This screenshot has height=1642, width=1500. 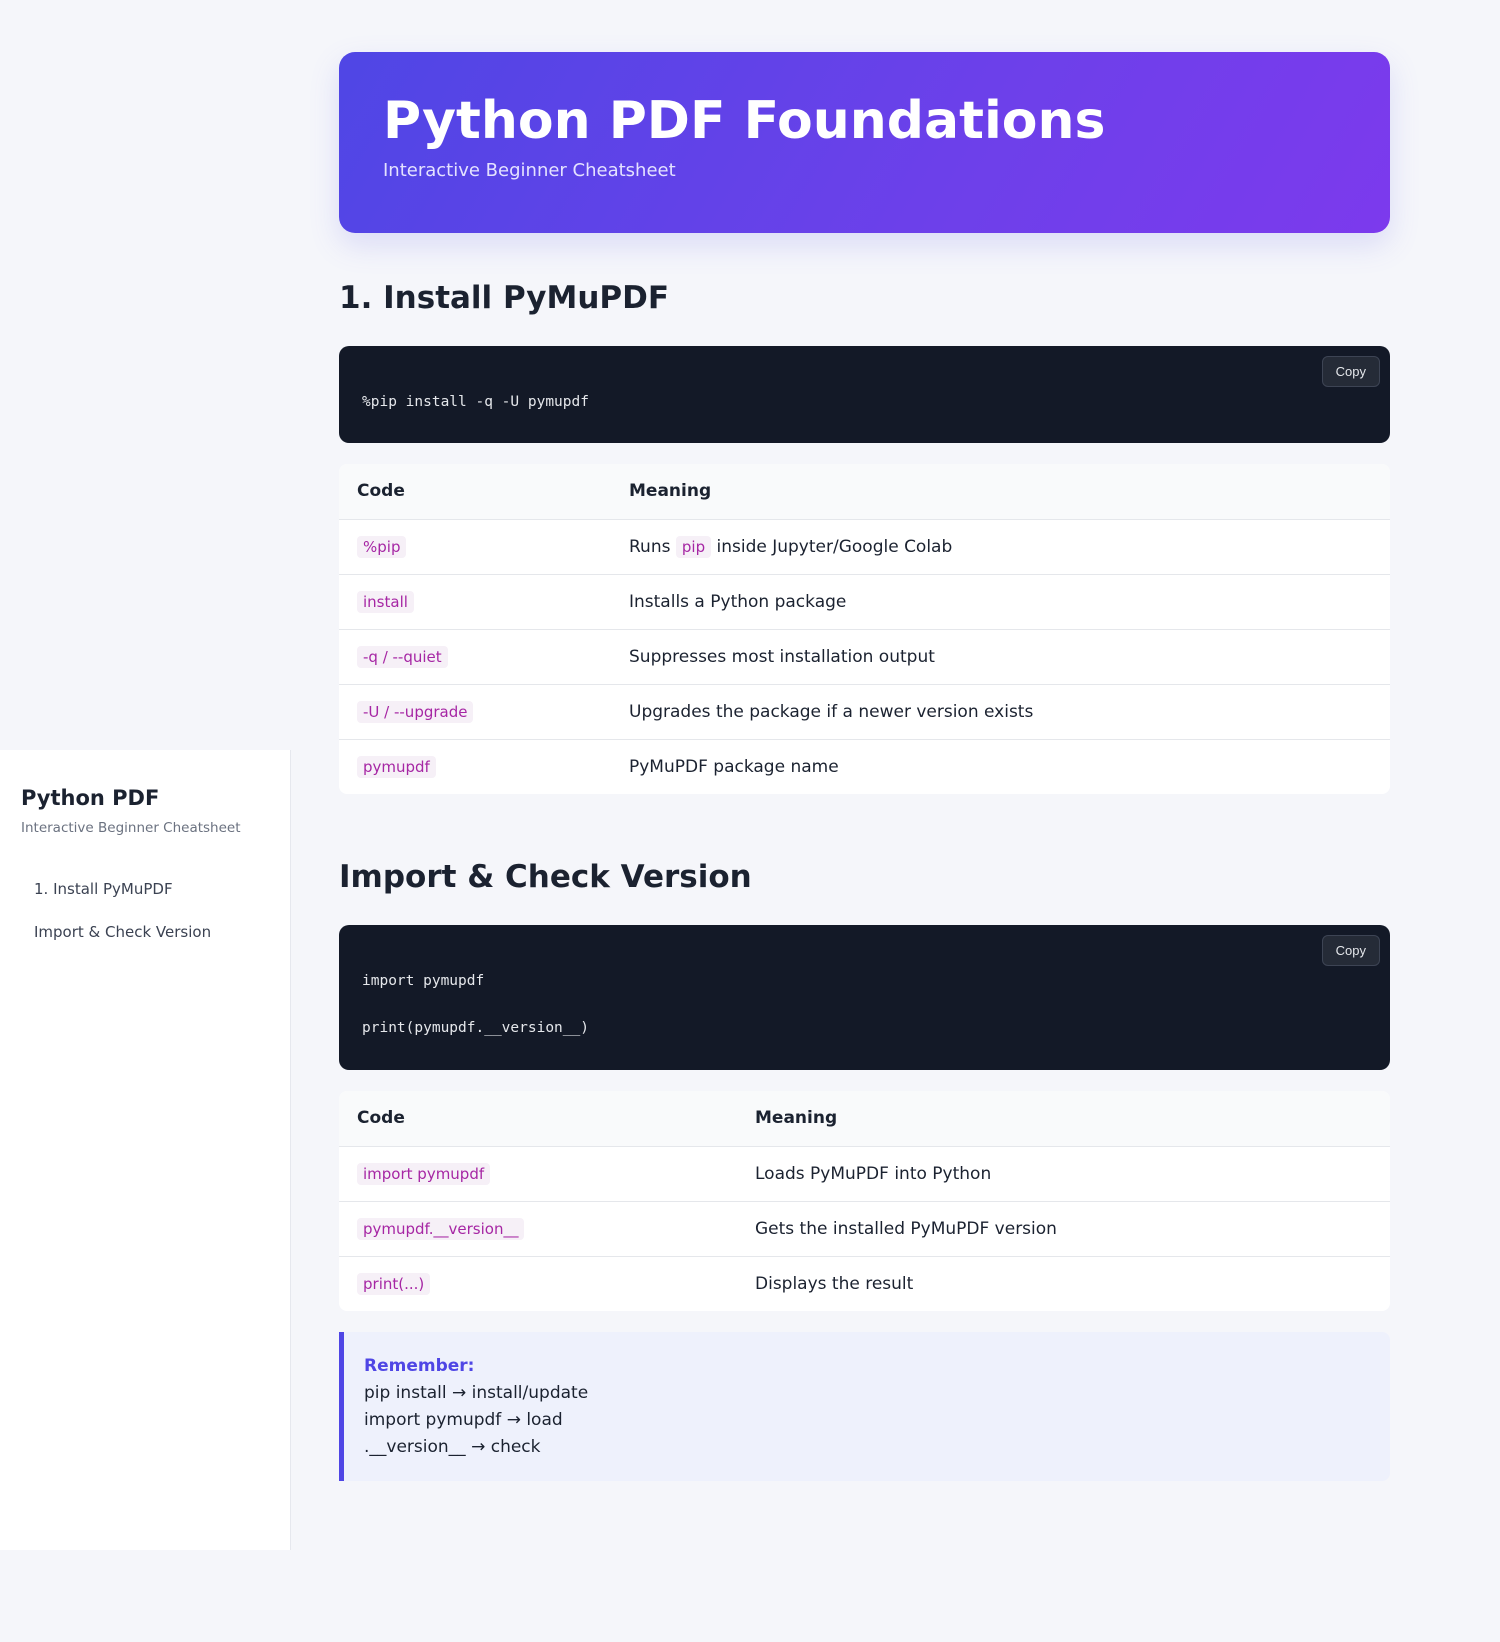 I want to click on meaning-cell: Loads PyMuPDF into Python, so click(x=1063, y=1174).